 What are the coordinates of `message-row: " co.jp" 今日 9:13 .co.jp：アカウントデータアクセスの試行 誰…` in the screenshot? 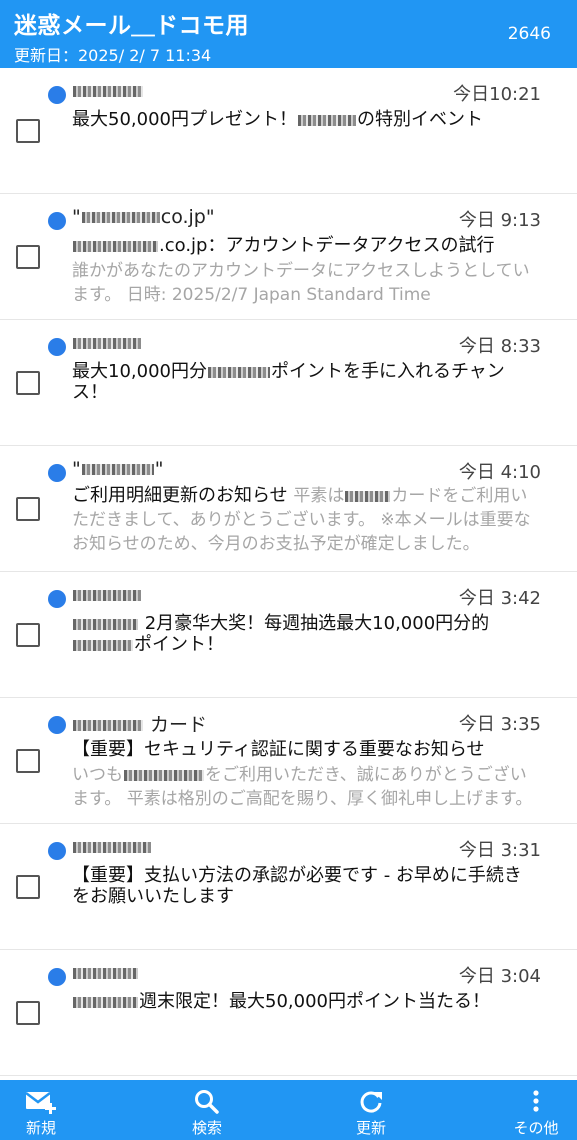 It's located at (288, 257).